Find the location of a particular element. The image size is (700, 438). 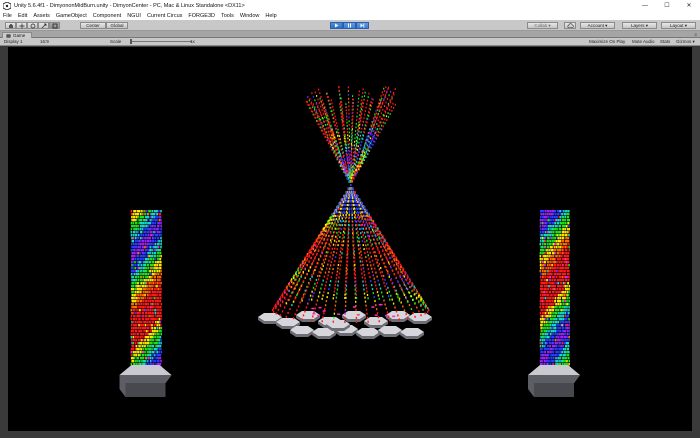

game-tab-icon is located at coordinates (8, 35).